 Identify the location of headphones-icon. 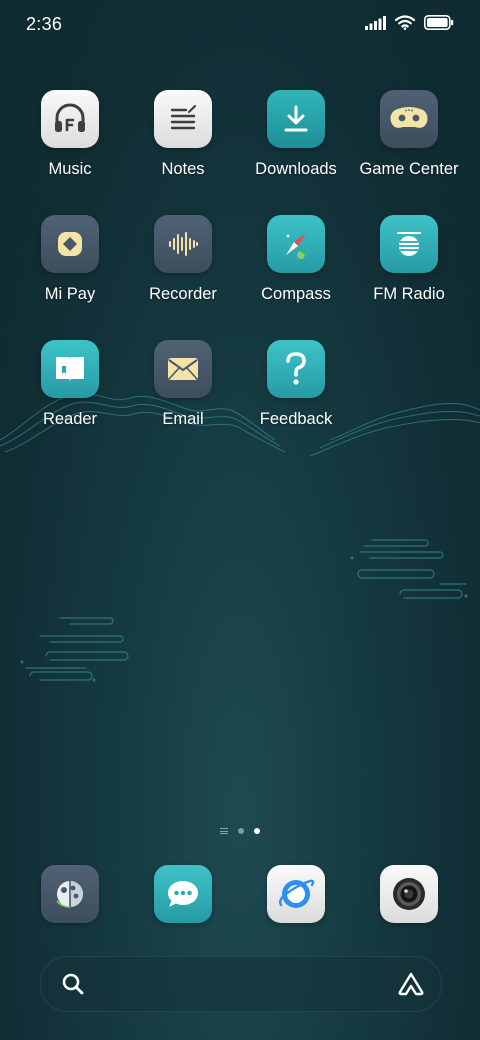
(70, 117).